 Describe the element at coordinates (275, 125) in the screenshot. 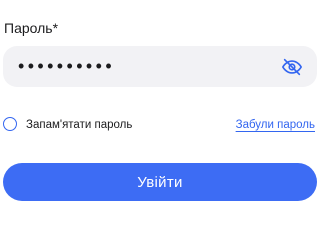

I see `forgot-password-link: Забули пароль` at that location.